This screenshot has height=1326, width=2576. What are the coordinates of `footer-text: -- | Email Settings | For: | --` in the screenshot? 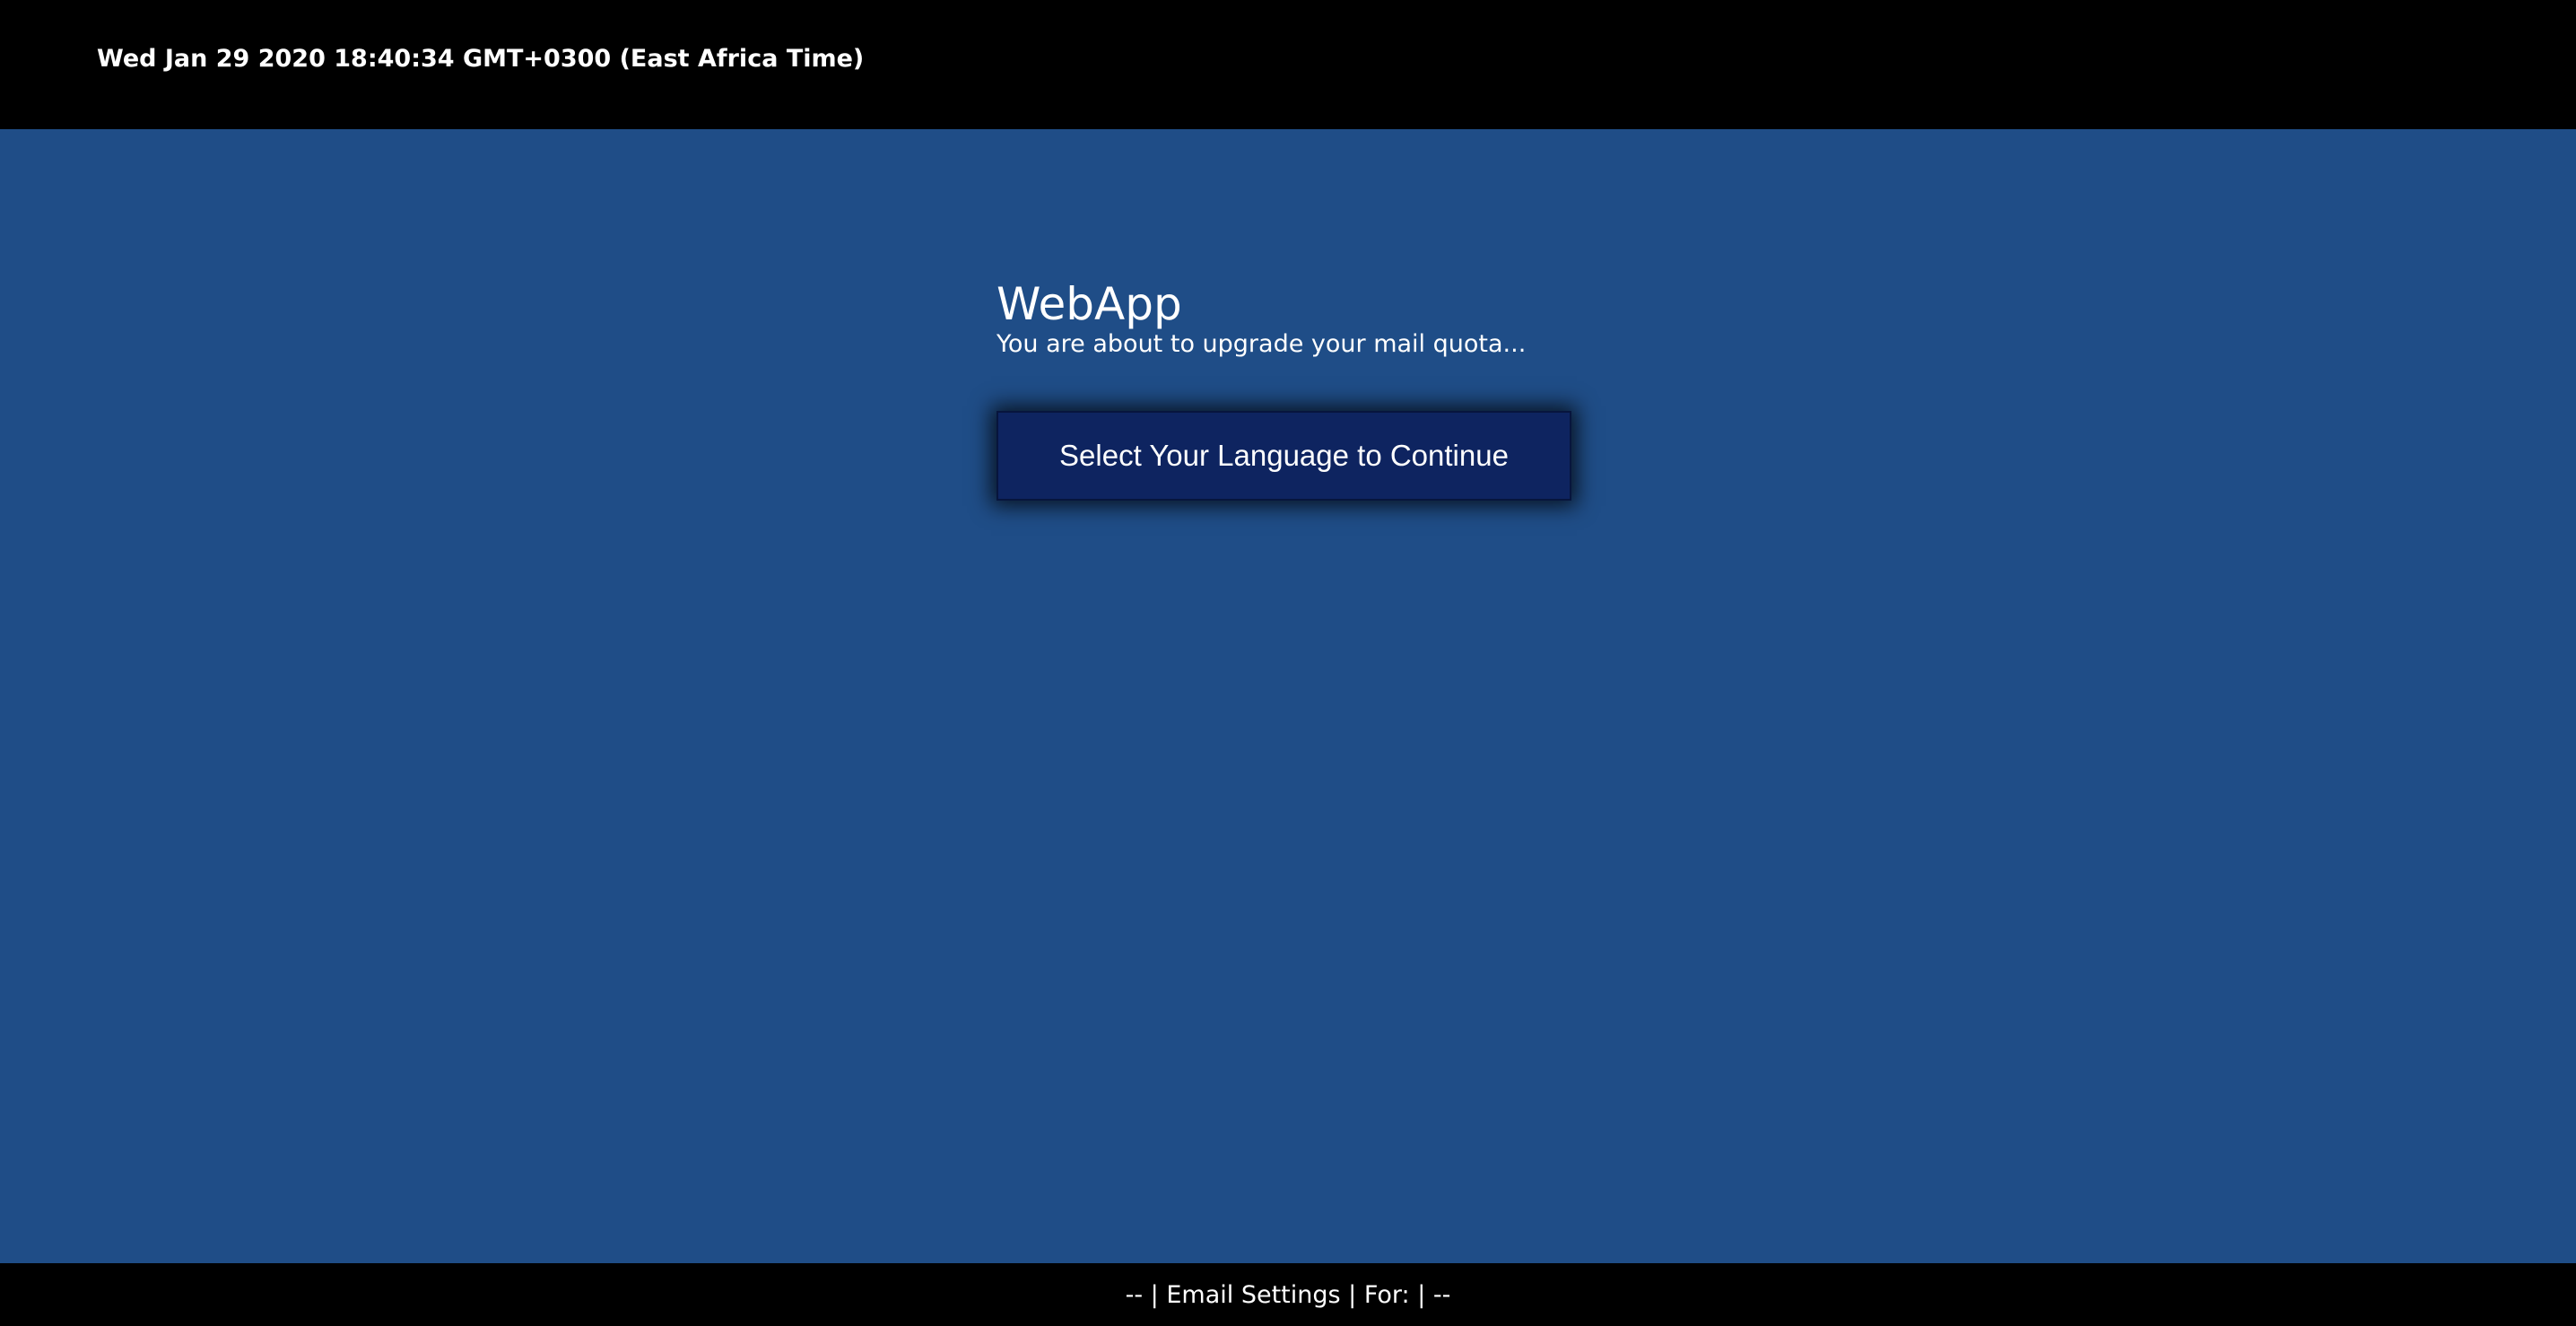 It's located at (1288, 1294).